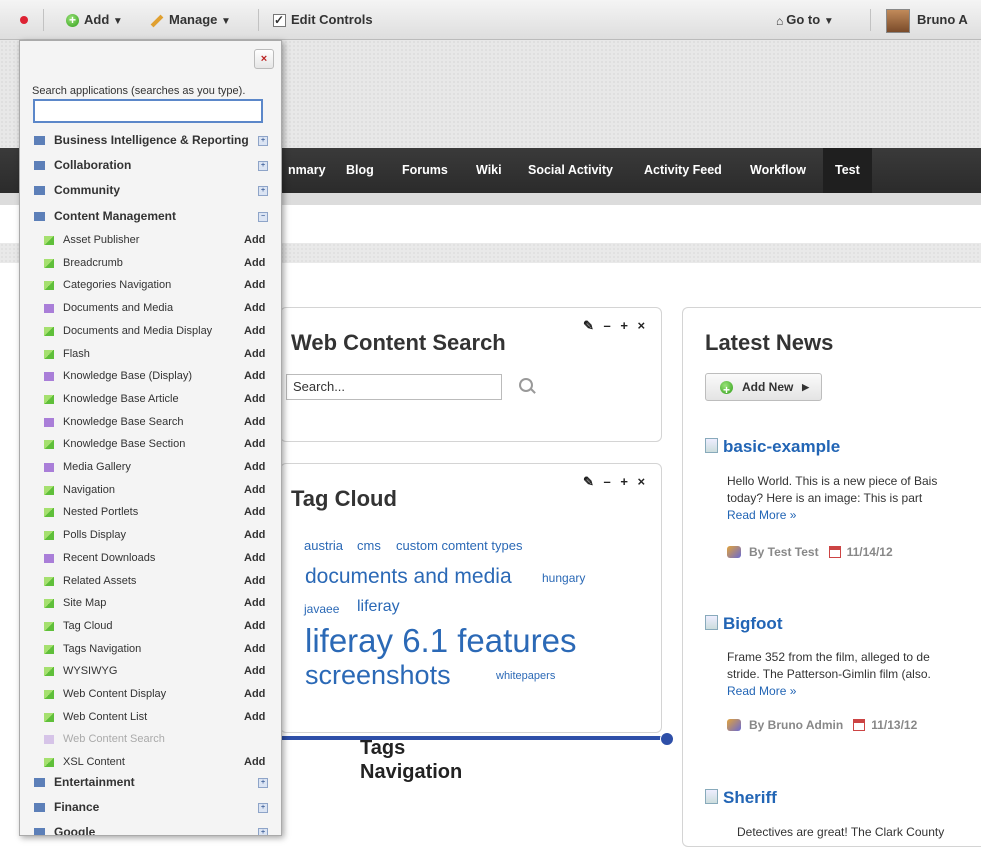  What do you see at coordinates (152, 354) in the screenshot?
I see `application-item: Flash Add` at bounding box center [152, 354].